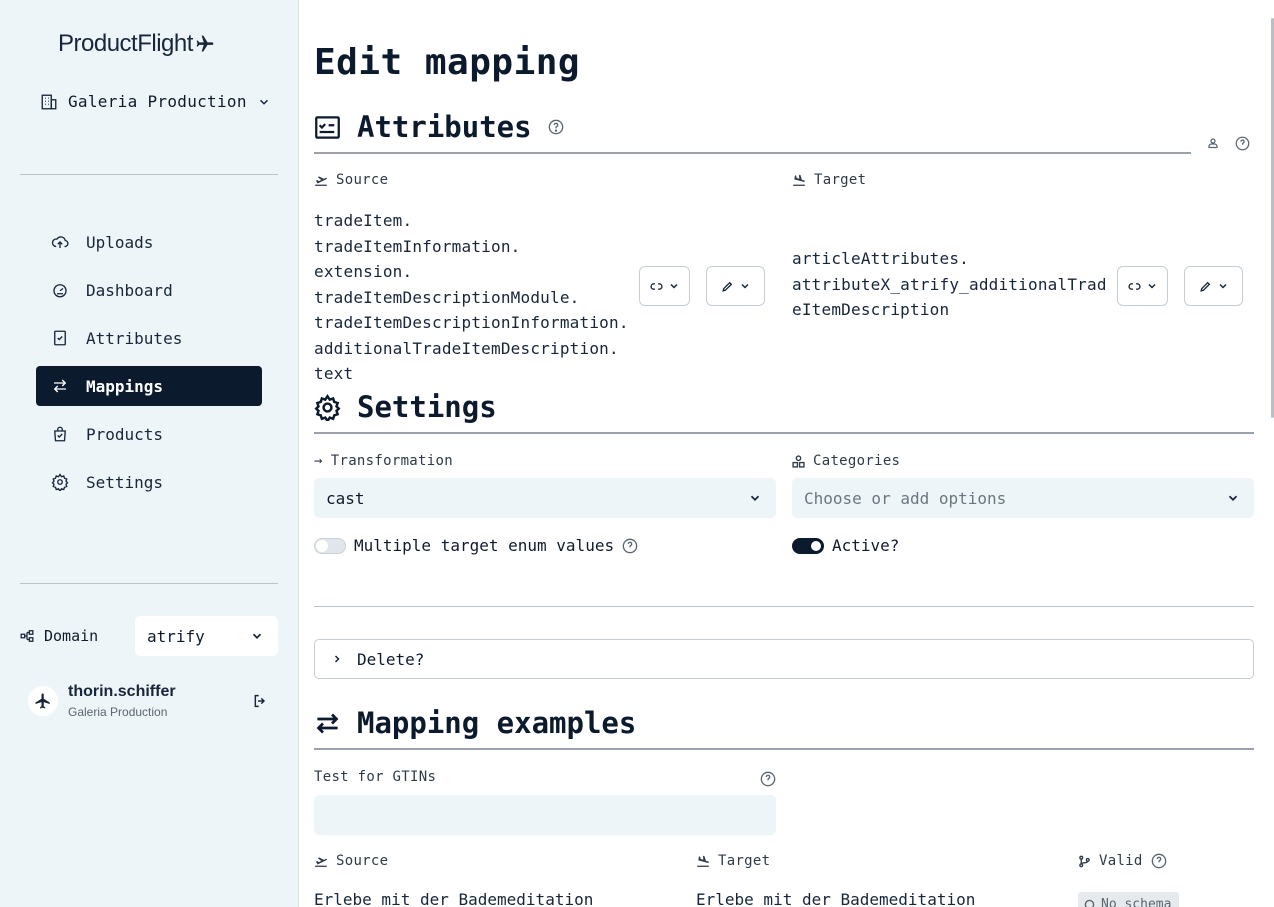 This screenshot has width=1274, height=907. Describe the element at coordinates (60, 291) in the screenshot. I see `dashboard-icon` at that location.